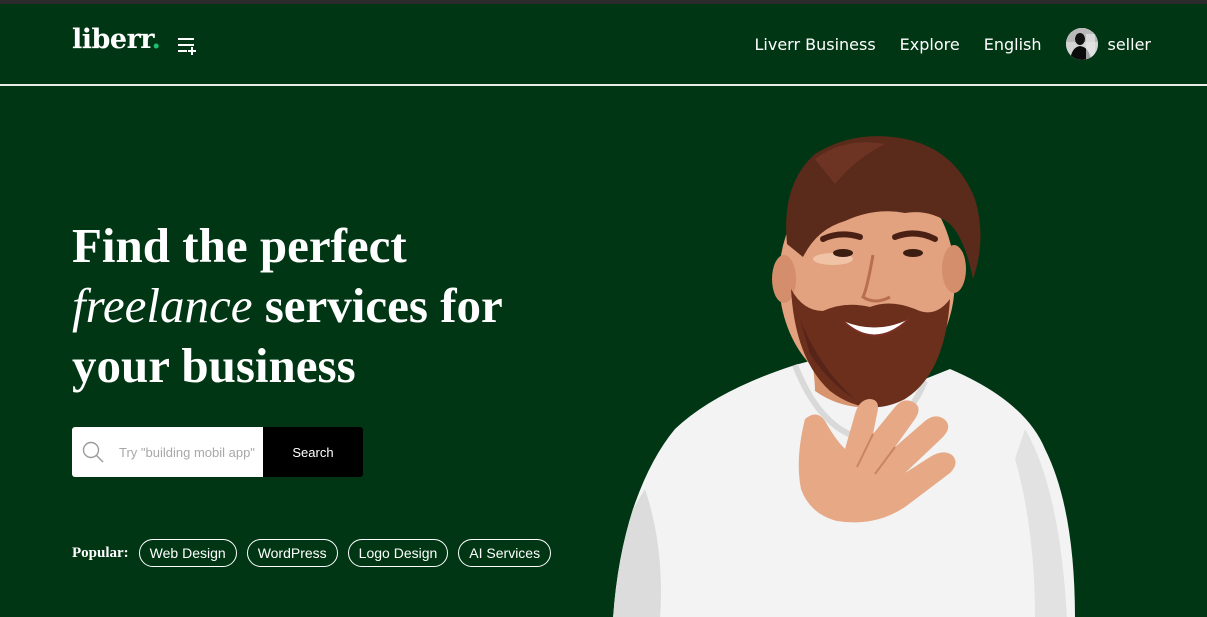 The image size is (1207, 617). Describe the element at coordinates (187, 46) in the screenshot. I see `menu-plus-icon` at that location.